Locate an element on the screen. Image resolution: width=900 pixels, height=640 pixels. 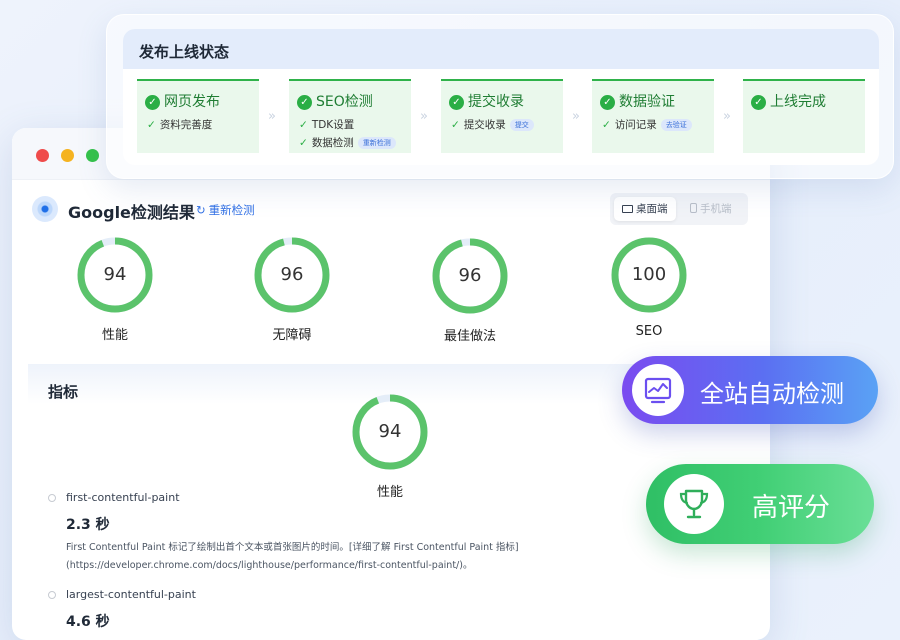
refresh-icon: ↻ is located at coordinates (201, 210).